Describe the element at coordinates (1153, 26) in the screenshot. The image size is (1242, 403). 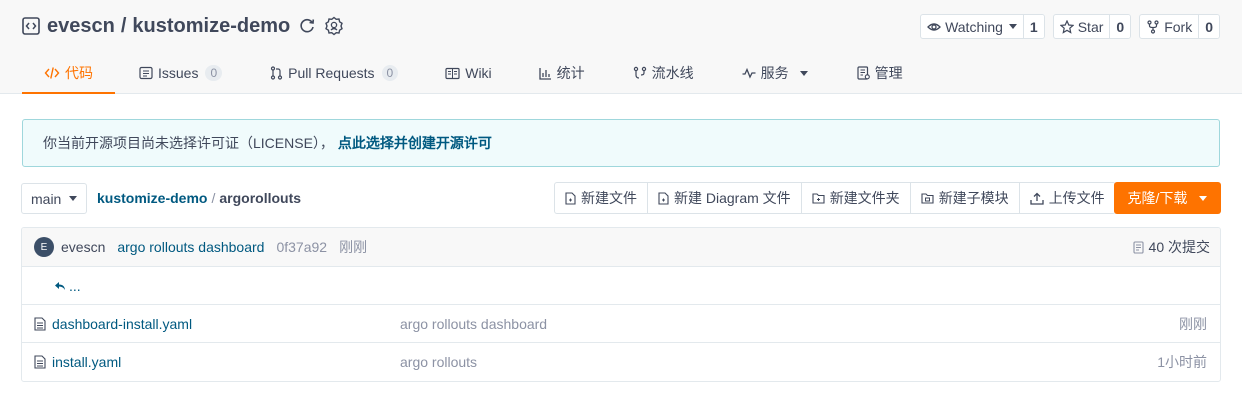
I see `fork-icon` at that location.